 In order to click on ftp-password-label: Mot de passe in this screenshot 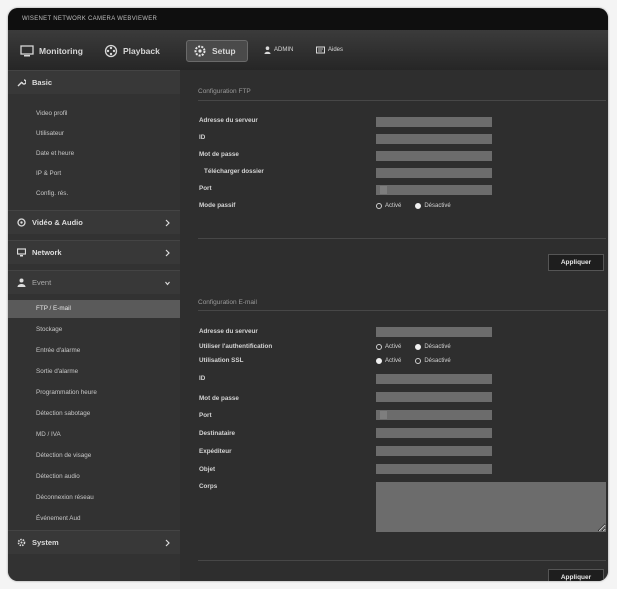, I will do `click(219, 154)`.